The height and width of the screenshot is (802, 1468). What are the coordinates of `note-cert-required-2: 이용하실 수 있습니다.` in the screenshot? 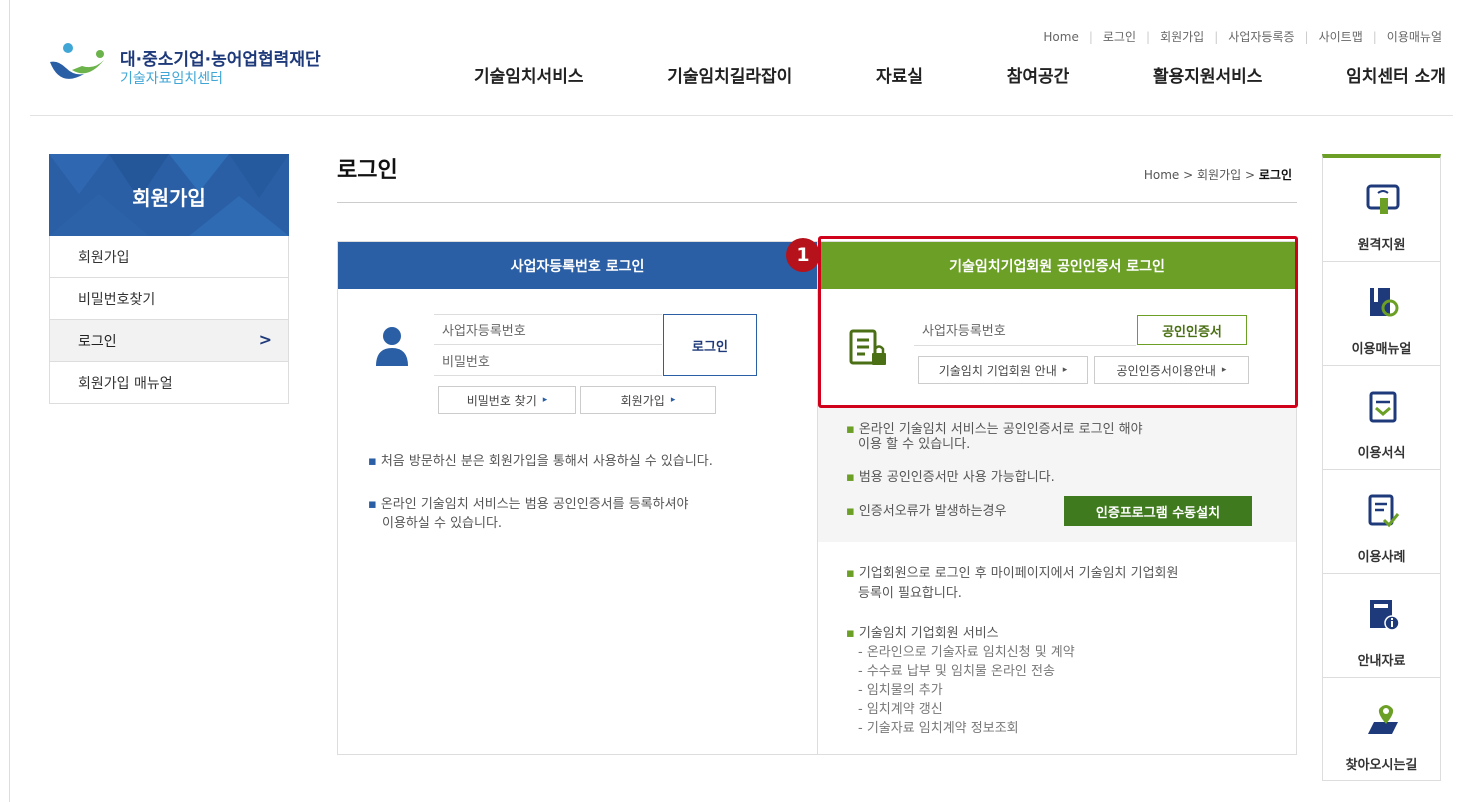 It's located at (442, 523).